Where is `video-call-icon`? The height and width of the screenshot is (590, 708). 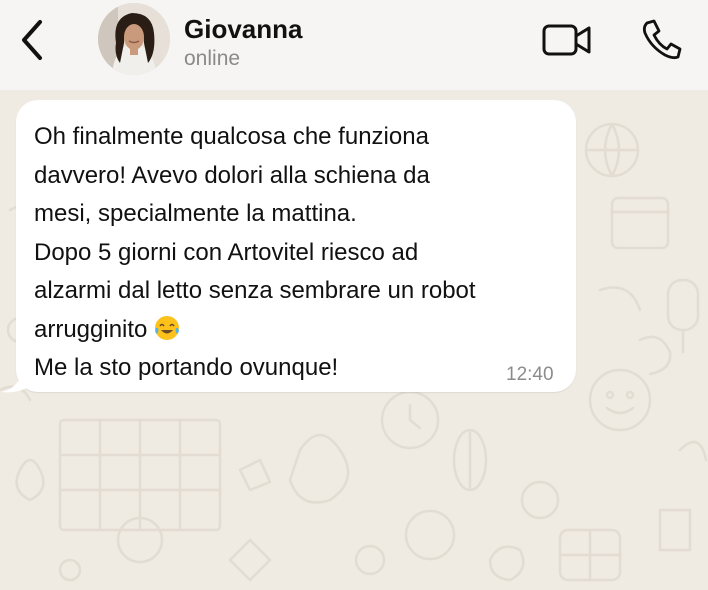
video-call-icon is located at coordinates (566, 40).